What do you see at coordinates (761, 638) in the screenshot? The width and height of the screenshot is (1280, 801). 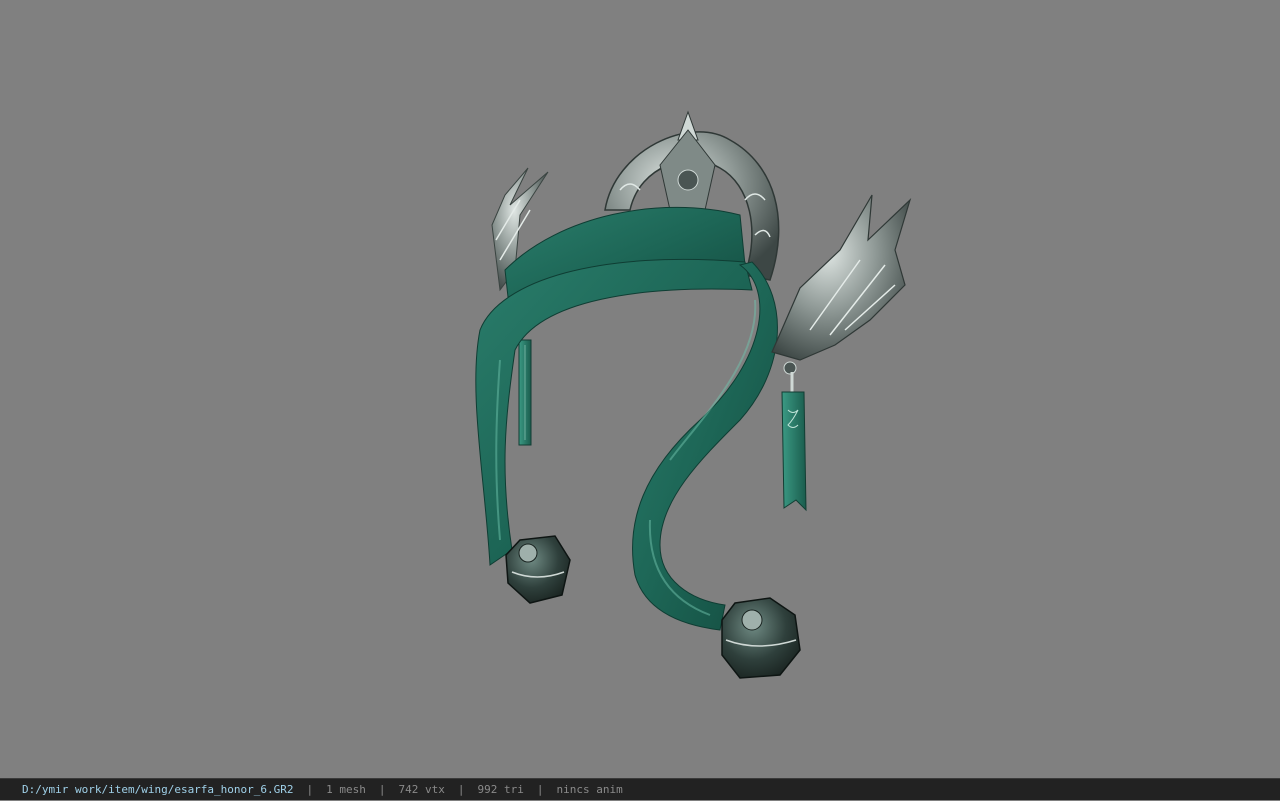 I see `right-end-bead` at bounding box center [761, 638].